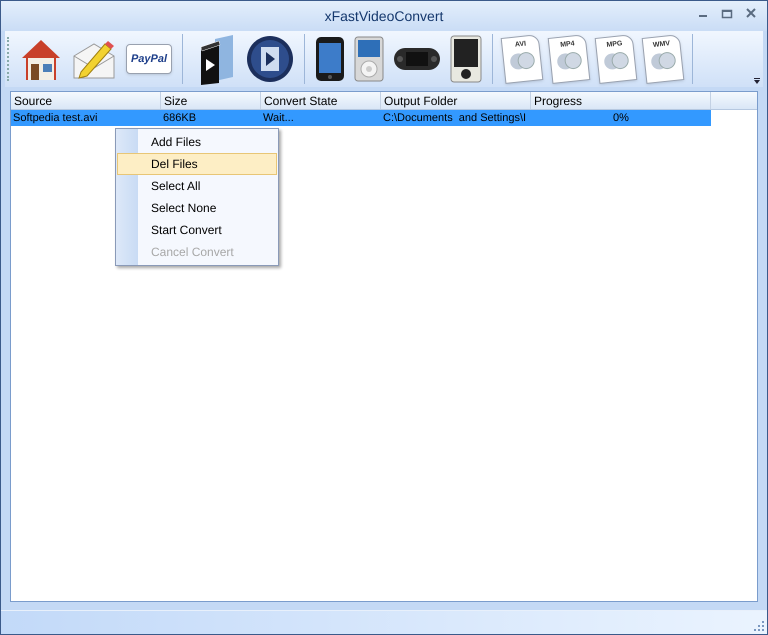 This screenshot has height=635, width=768. Describe the element at coordinates (149, 59) in the screenshot. I see `paypal-logo: PayPal` at that location.